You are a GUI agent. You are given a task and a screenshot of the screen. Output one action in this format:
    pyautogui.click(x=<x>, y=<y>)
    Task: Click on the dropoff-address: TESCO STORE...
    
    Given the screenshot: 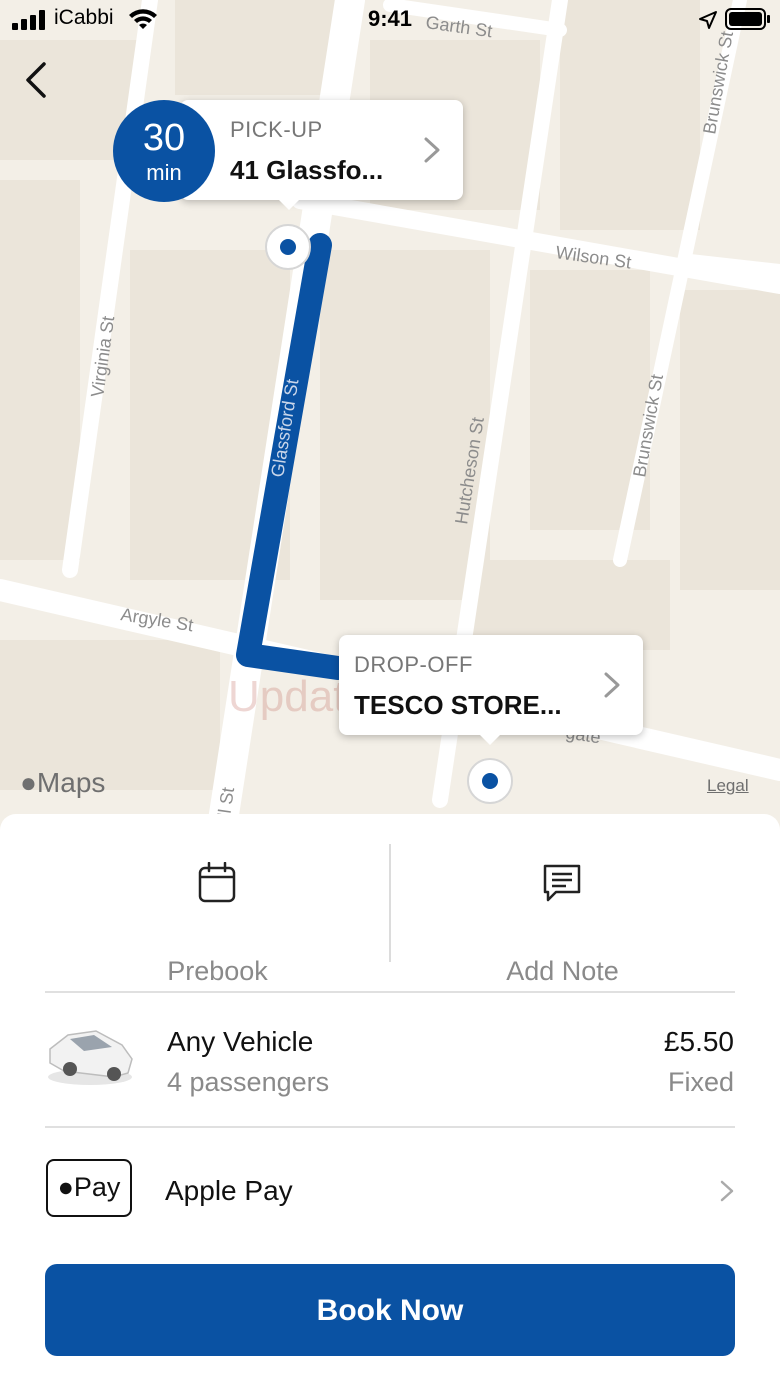 What is the action you would take?
    pyautogui.click(x=458, y=705)
    